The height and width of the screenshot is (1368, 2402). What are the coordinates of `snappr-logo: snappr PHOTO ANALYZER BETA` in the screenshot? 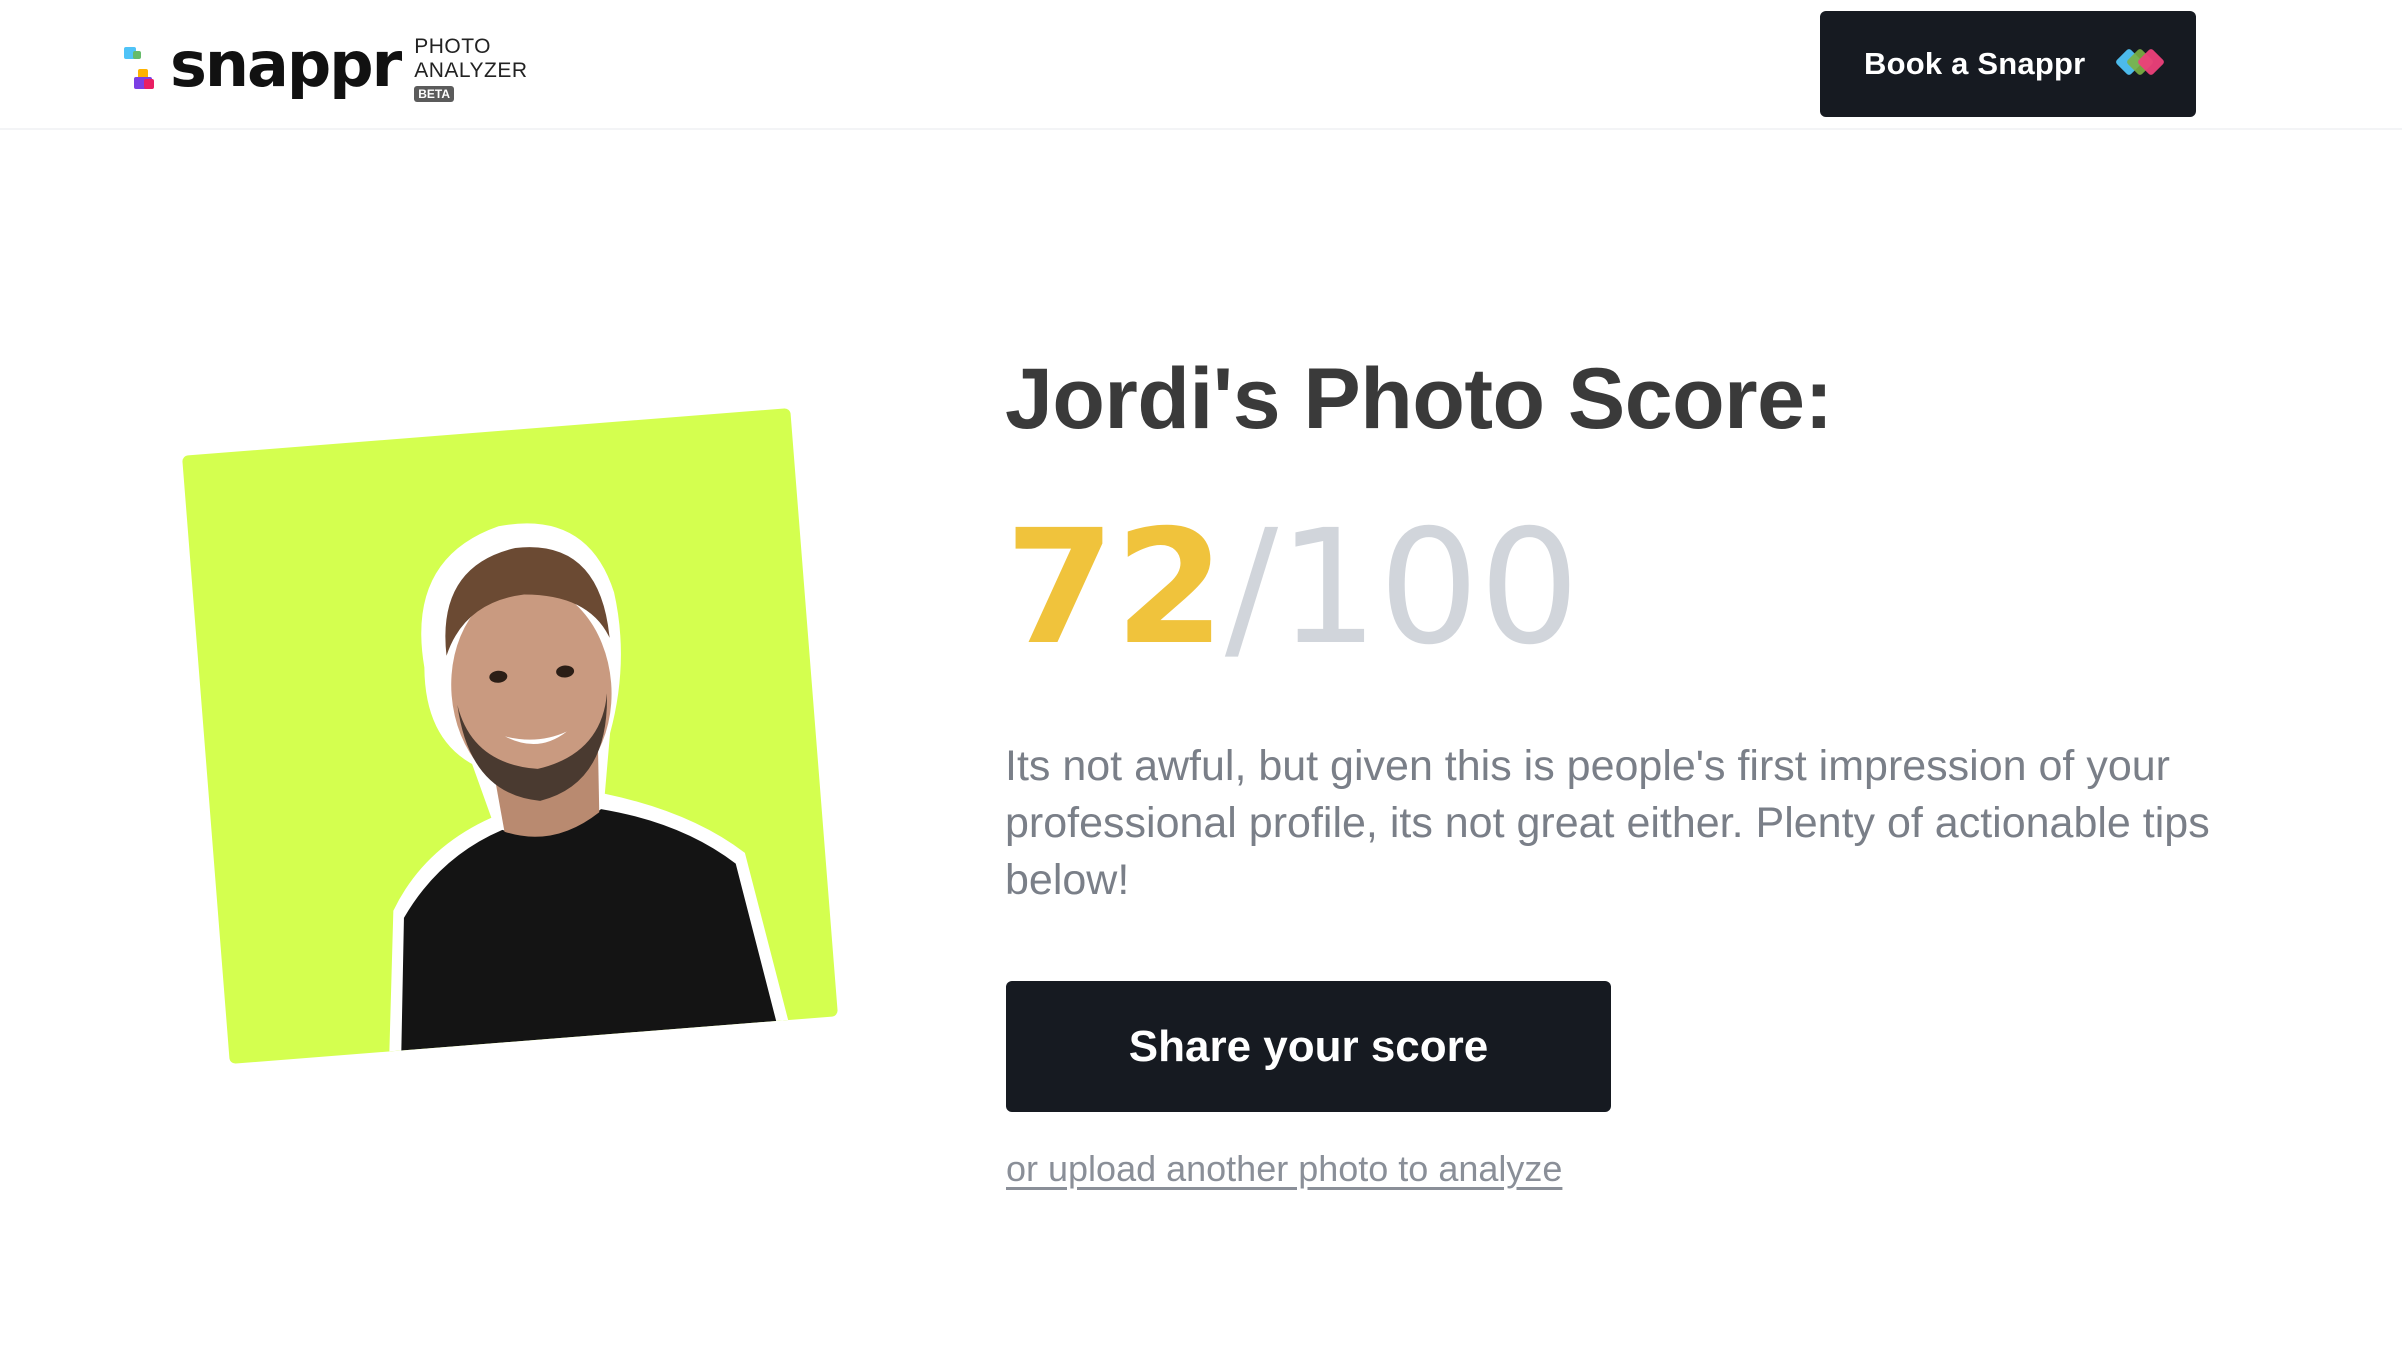 It's located at (326, 69).